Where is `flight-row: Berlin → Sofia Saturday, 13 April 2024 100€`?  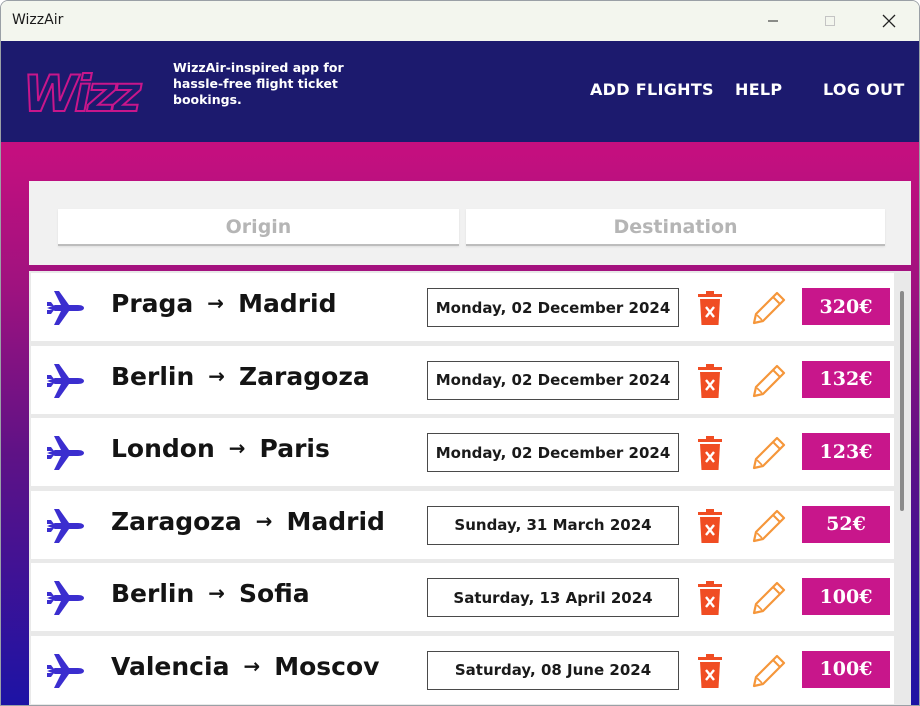
flight-row: Berlin → Sofia Saturday, 13 April 2024 100€ is located at coordinates (462, 597).